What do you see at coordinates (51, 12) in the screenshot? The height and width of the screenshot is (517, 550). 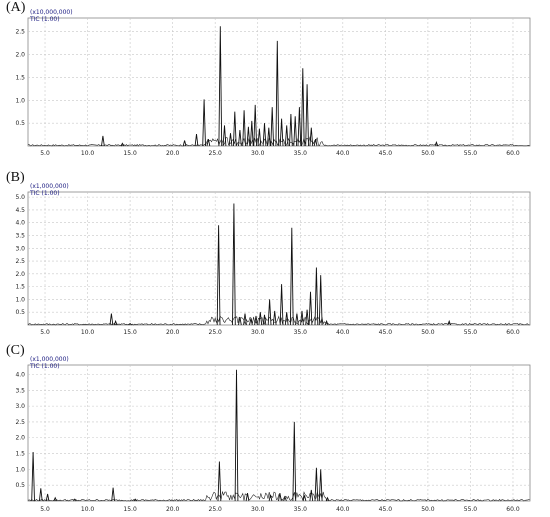 I see `y-scale-label: (x10,000,000)` at bounding box center [51, 12].